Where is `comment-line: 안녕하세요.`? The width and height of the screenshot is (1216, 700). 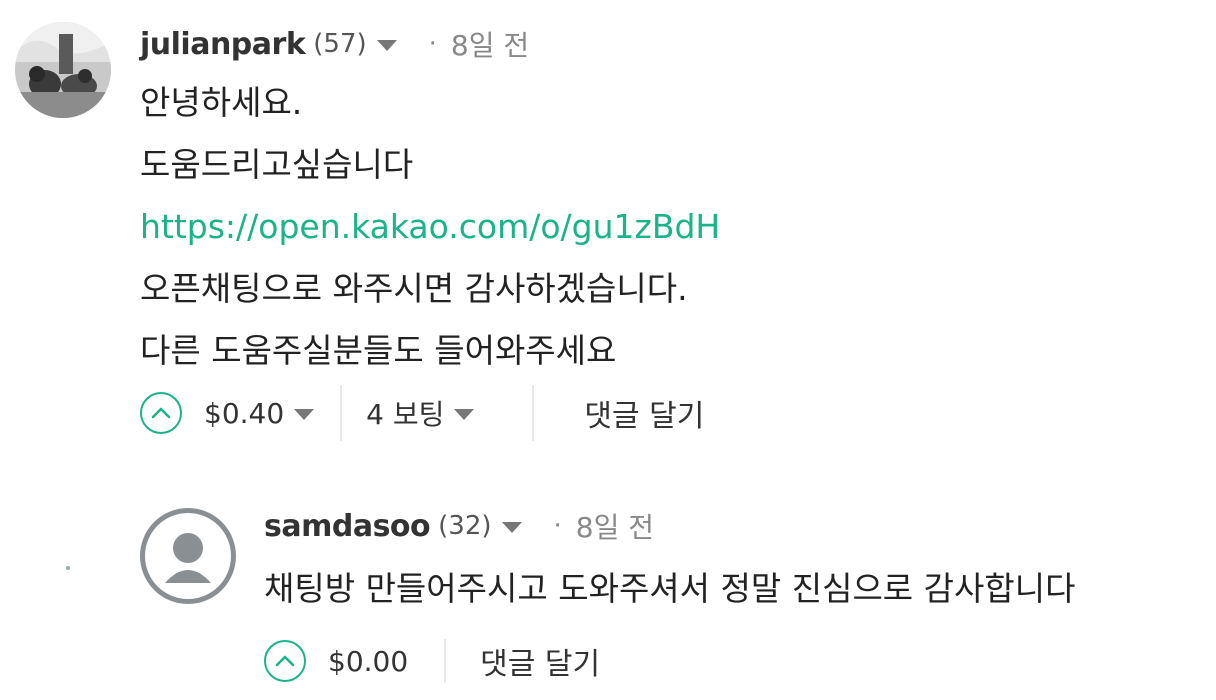 comment-line: 안녕하세요. is located at coordinates (221, 102).